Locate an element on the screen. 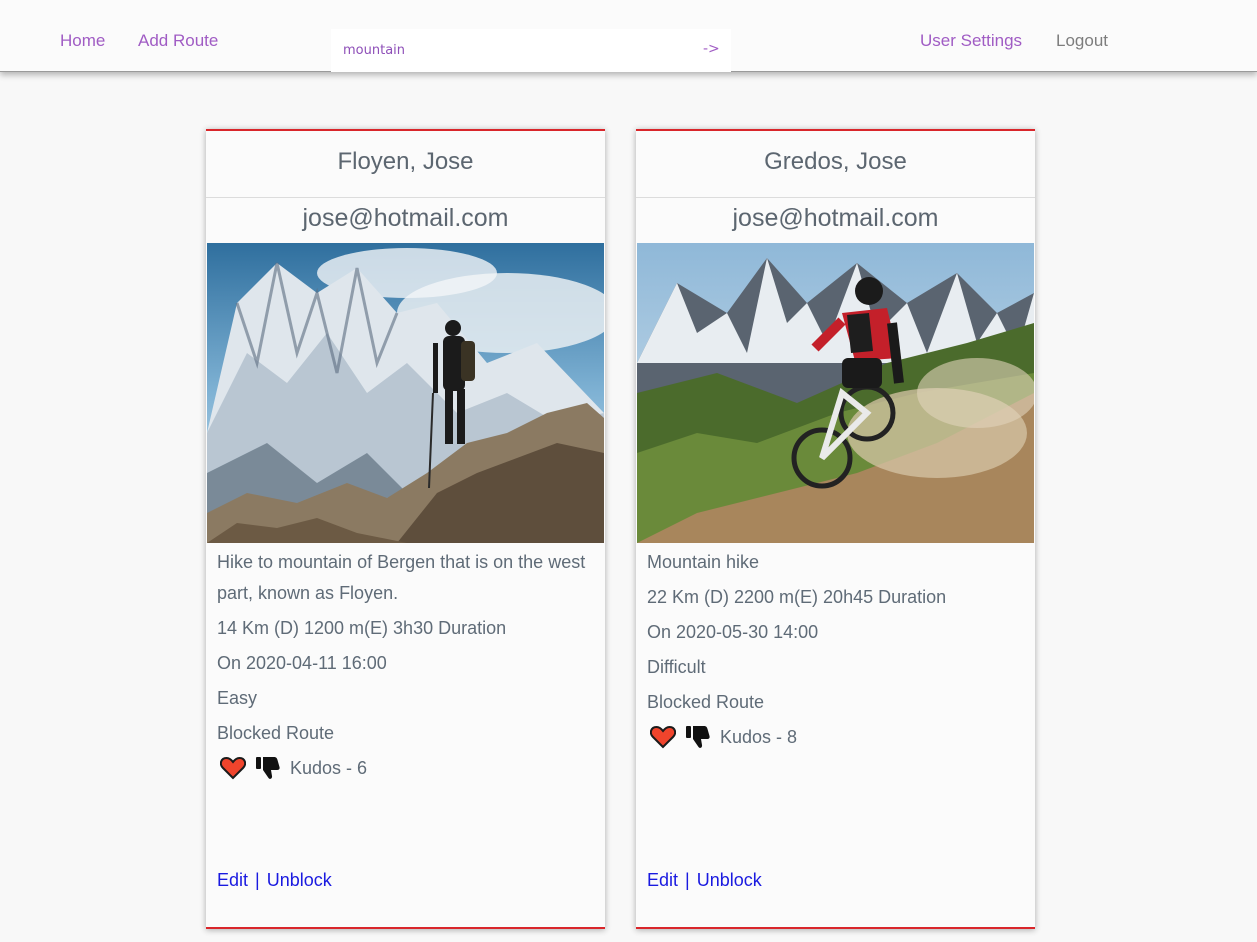 The width and height of the screenshot is (1257, 942). nav-user-settings-link: User Settings is located at coordinates (971, 41).